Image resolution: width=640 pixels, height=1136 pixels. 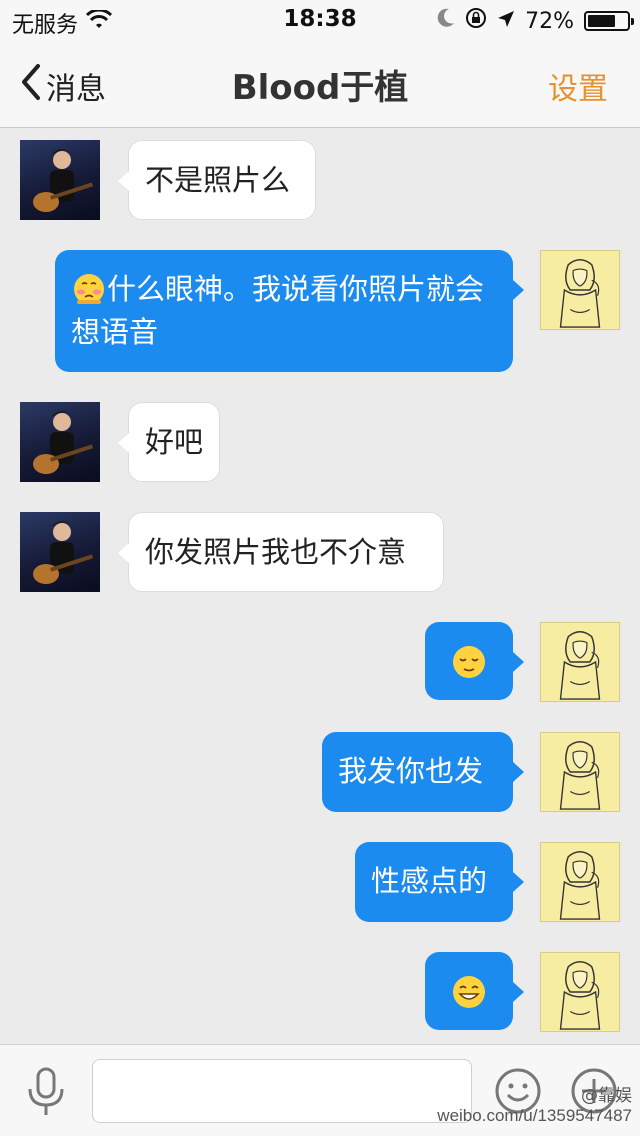 I want to click on mic-icon, so click(x=46, y=1092).